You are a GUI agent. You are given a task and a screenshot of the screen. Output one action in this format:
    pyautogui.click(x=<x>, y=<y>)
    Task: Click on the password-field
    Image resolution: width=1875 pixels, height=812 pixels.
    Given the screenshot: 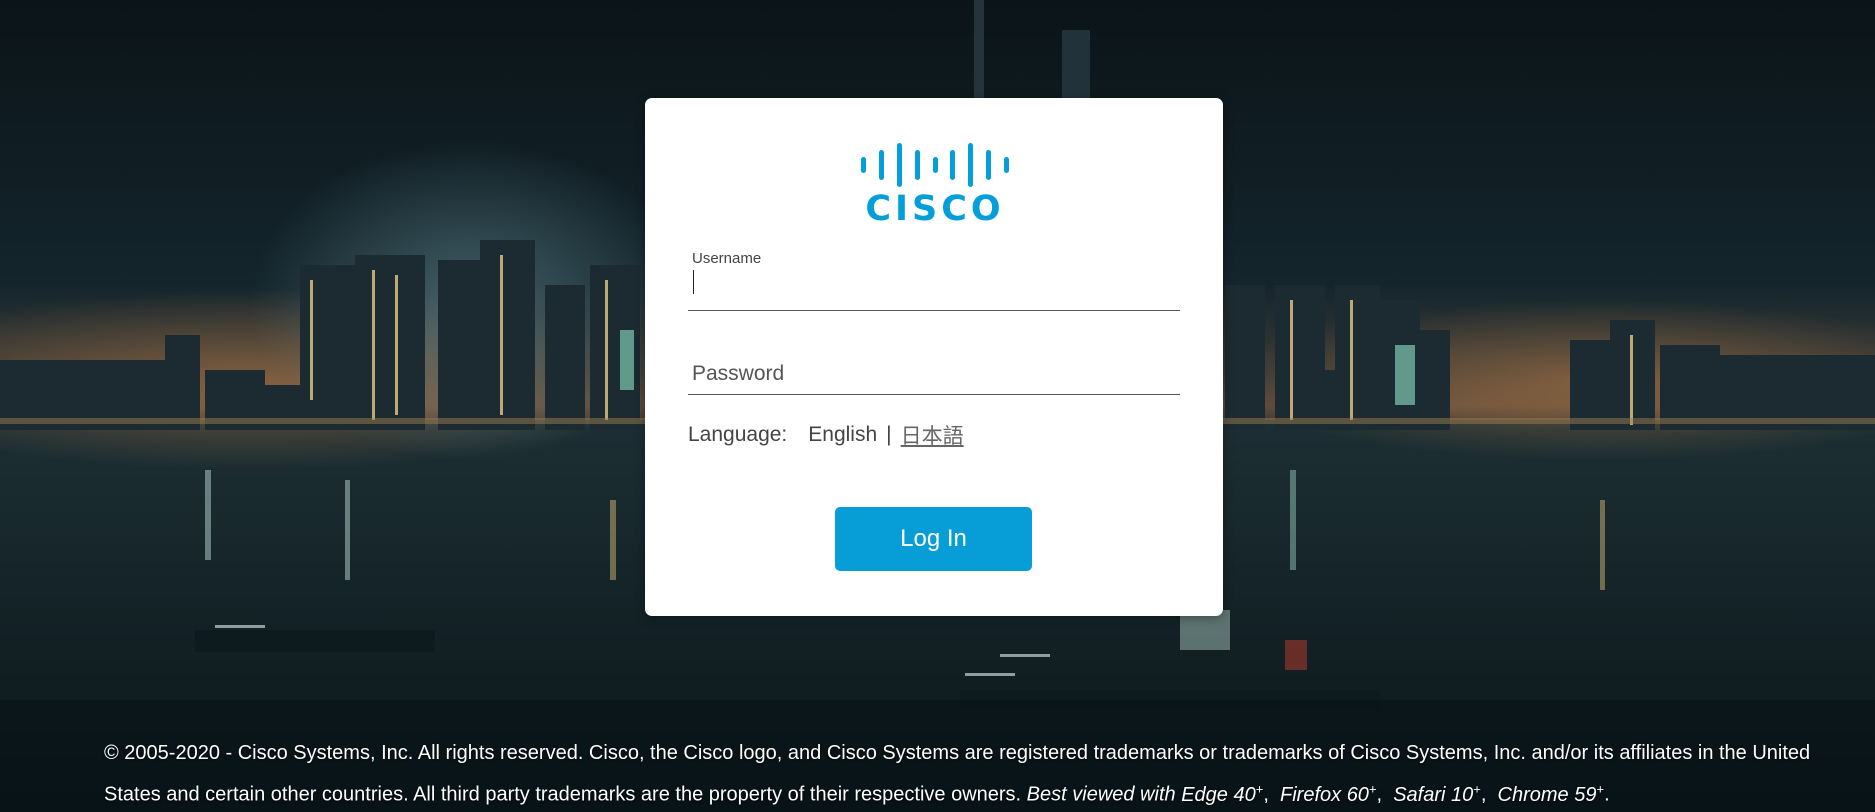 What is the action you would take?
    pyautogui.click(x=934, y=366)
    